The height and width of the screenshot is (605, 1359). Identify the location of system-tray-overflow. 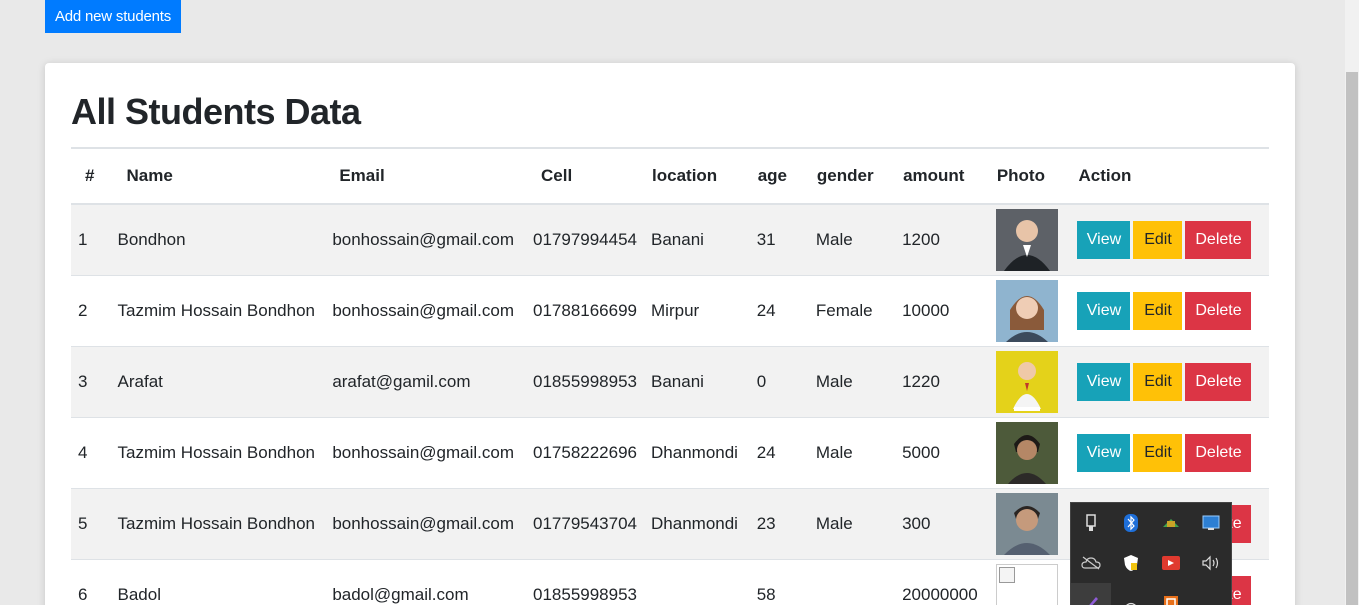
(1151, 553).